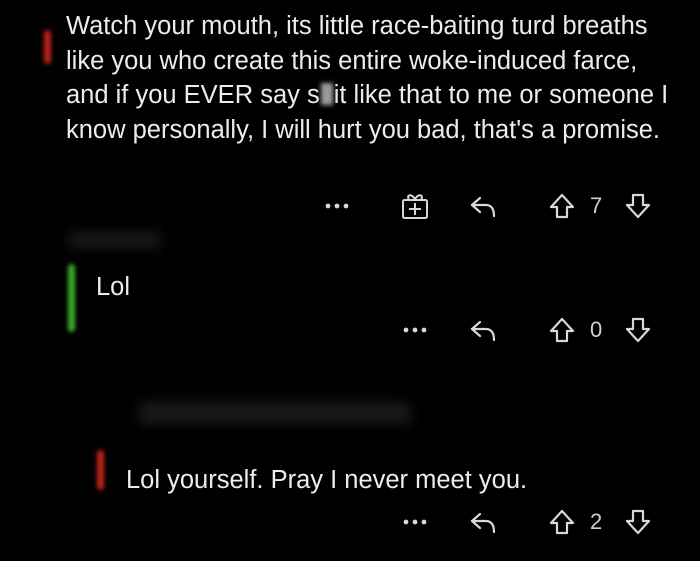 This screenshot has height=561, width=700. Describe the element at coordinates (350, 330) in the screenshot. I see `comment-actions: 0` at that location.